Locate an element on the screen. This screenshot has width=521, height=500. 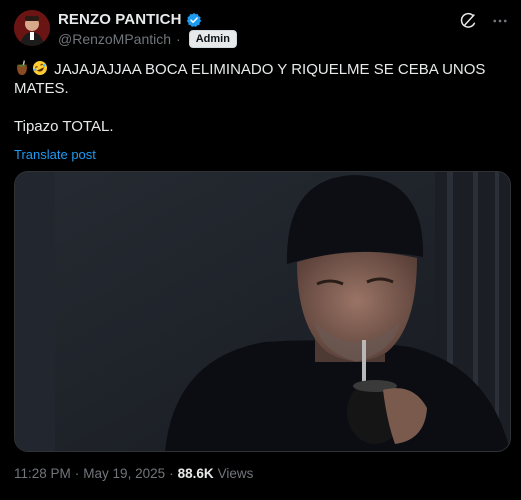
handle-row: @RenzoMPantich · Admin is located at coordinates (147, 39).